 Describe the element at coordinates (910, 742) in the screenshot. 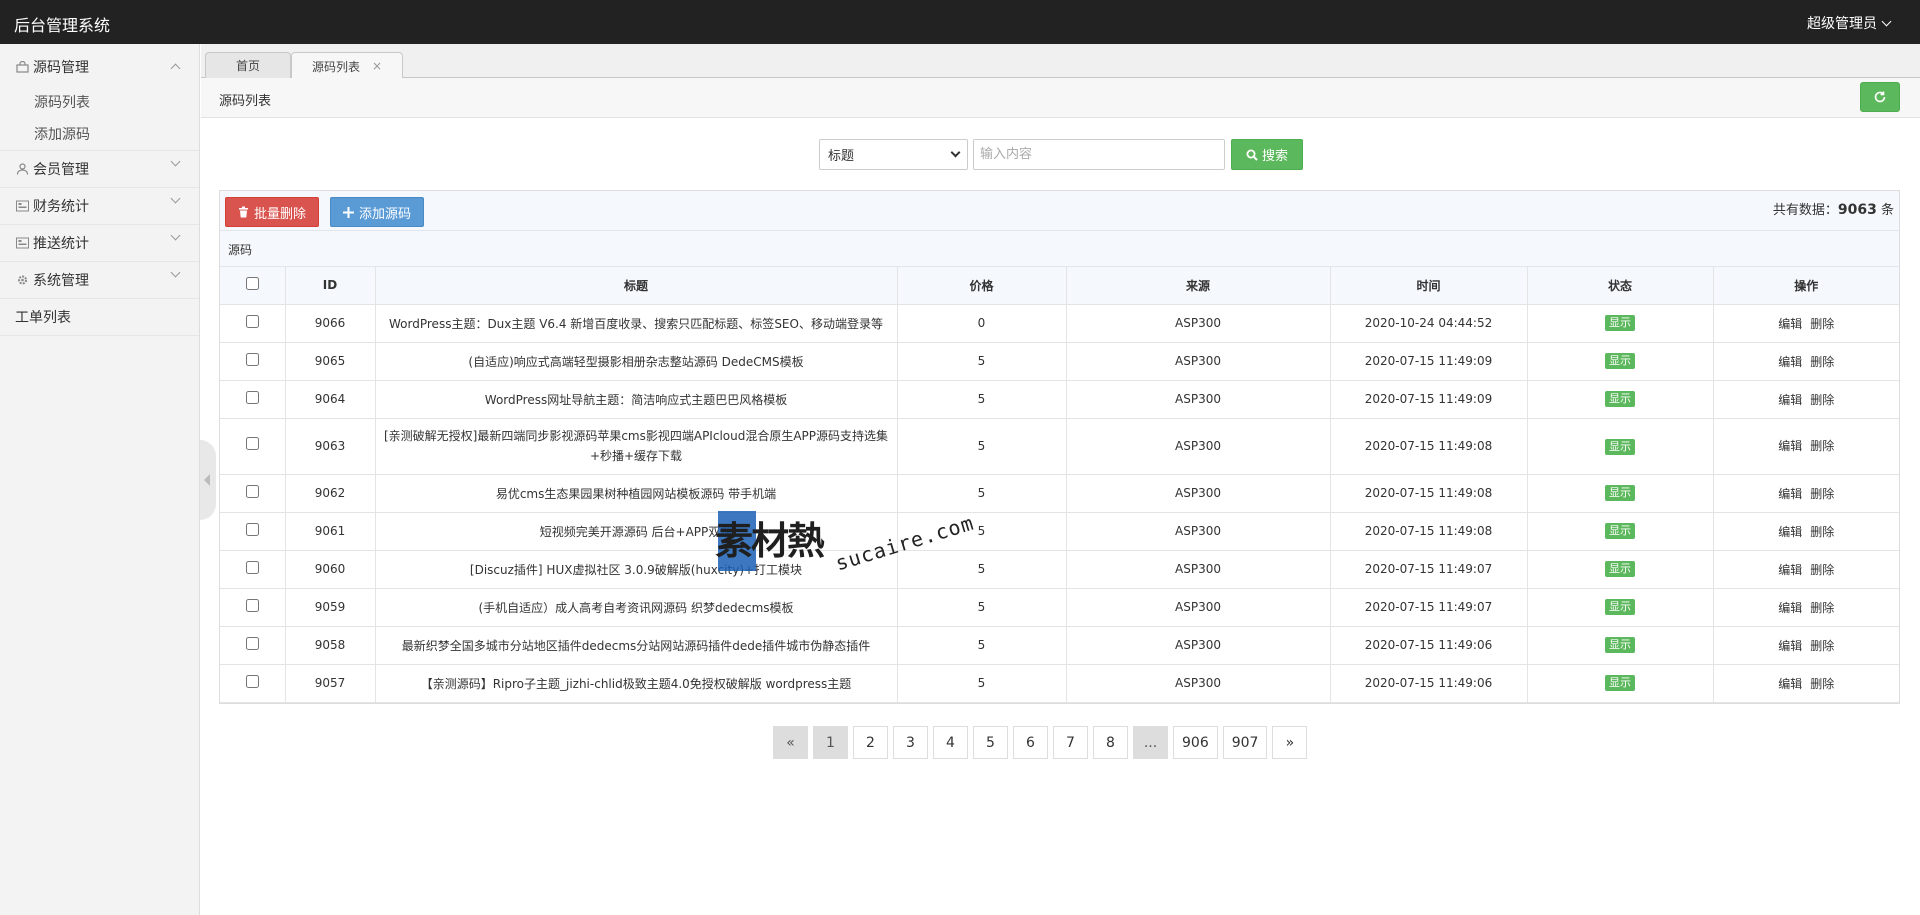

I see `pagination-page: 3` at that location.